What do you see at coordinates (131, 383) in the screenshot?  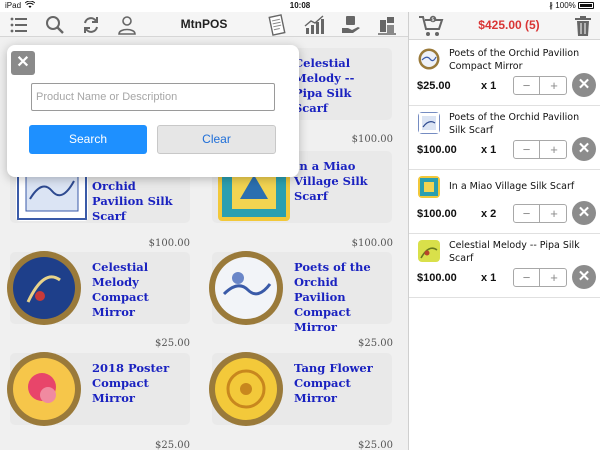 I see `product-name: 2018 Poster Compact Mirror` at bounding box center [131, 383].